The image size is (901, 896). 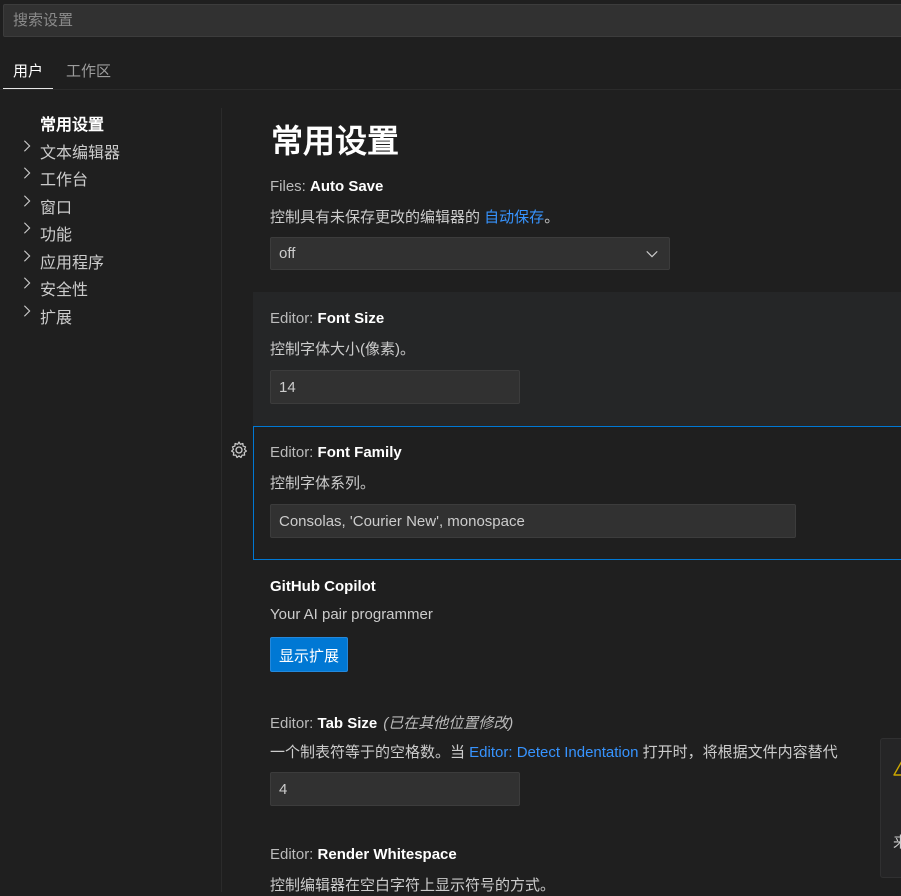 I want to click on desc-text: 一个制表符等于的空格数。当, so click(x=370, y=752).